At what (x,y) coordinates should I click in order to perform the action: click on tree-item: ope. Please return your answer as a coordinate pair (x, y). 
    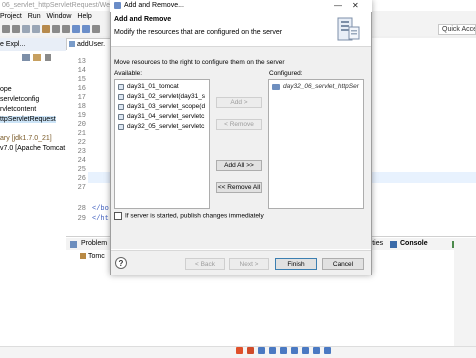
    Looking at the image, I should click on (6, 89).